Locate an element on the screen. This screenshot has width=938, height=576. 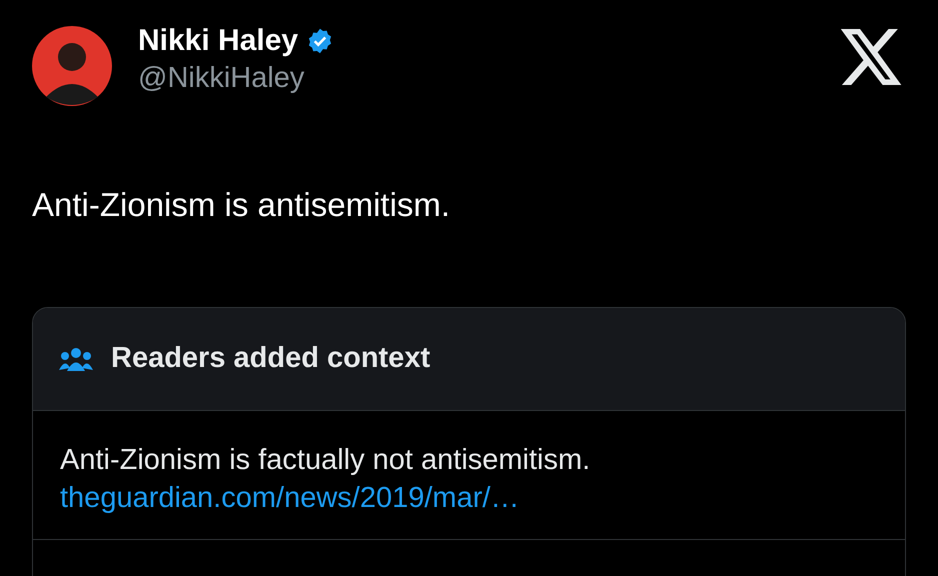
x-logo-icon is located at coordinates (872, 57).